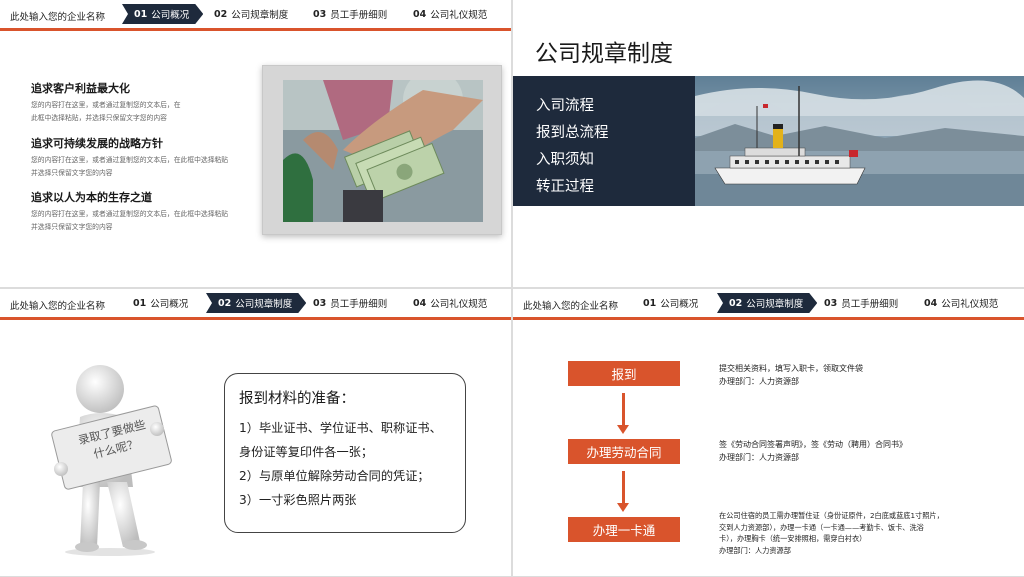  What do you see at coordinates (831, 515) in the screenshot?
I see `step-desc-line: 在公司住宿的员工需办理暂住证（身份证原件，2白底或蓝底1寸照片，` at bounding box center [831, 515].